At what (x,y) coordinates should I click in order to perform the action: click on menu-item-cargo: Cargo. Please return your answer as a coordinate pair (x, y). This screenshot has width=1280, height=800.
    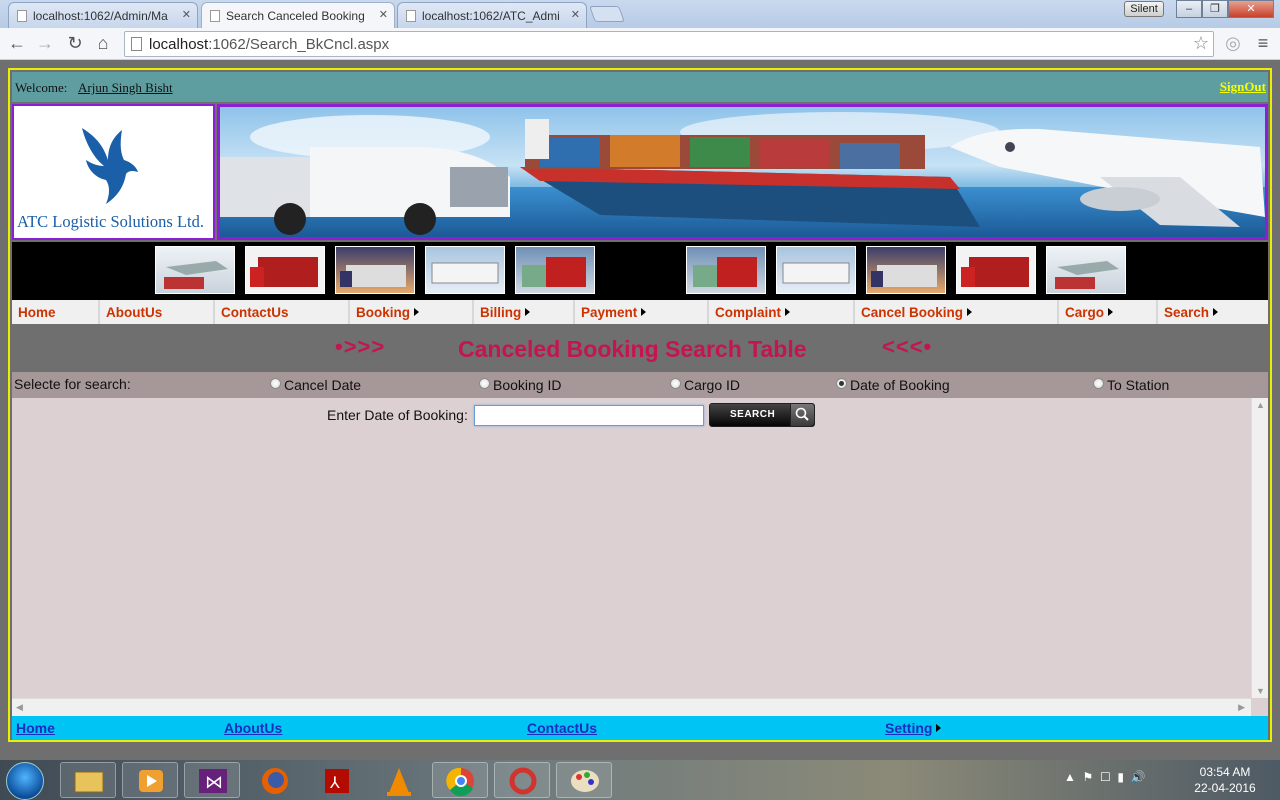
    Looking at the image, I should click on (1106, 312).